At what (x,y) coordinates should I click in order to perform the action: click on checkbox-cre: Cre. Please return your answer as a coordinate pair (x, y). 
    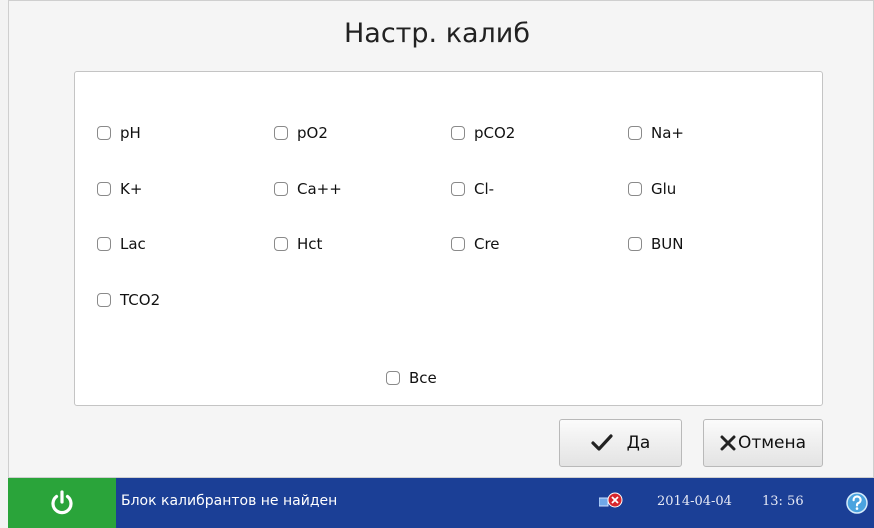
    Looking at the image, I should click on (475, 244).